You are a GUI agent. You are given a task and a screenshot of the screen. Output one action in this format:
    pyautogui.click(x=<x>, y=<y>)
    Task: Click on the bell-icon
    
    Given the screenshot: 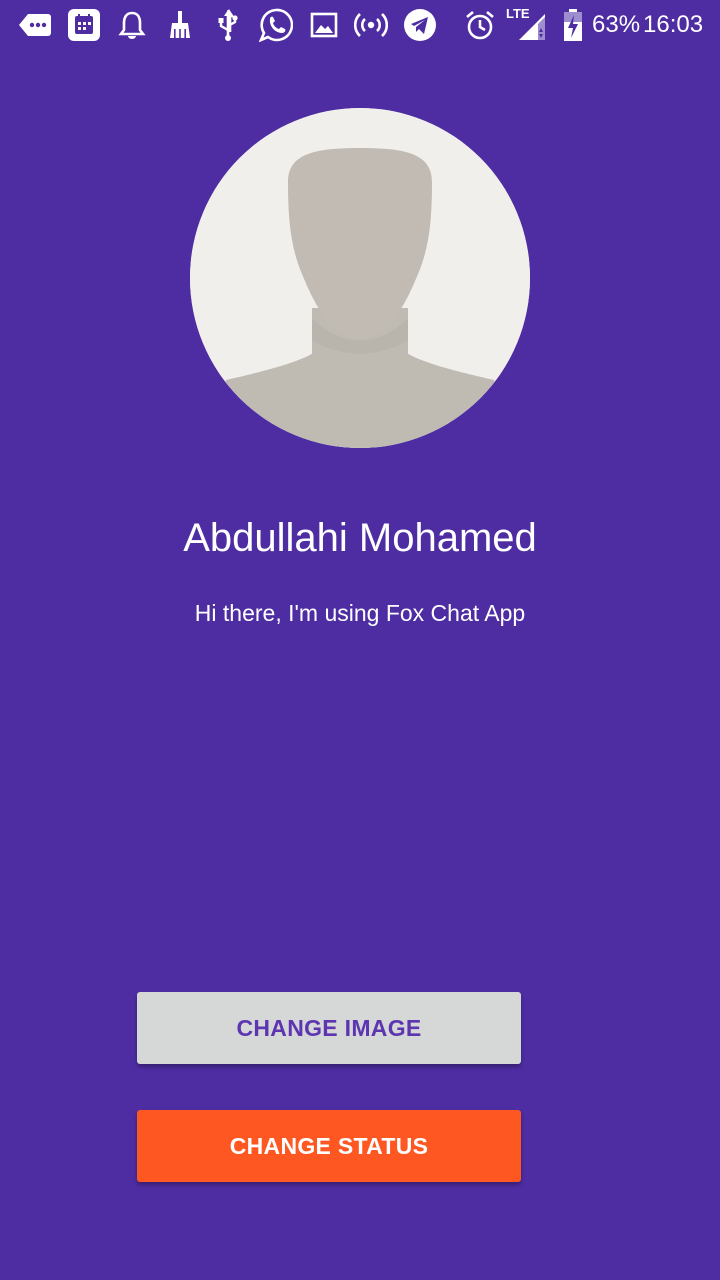 What is the action you would take?
    pyautogui.click(x=132, y=25)
    